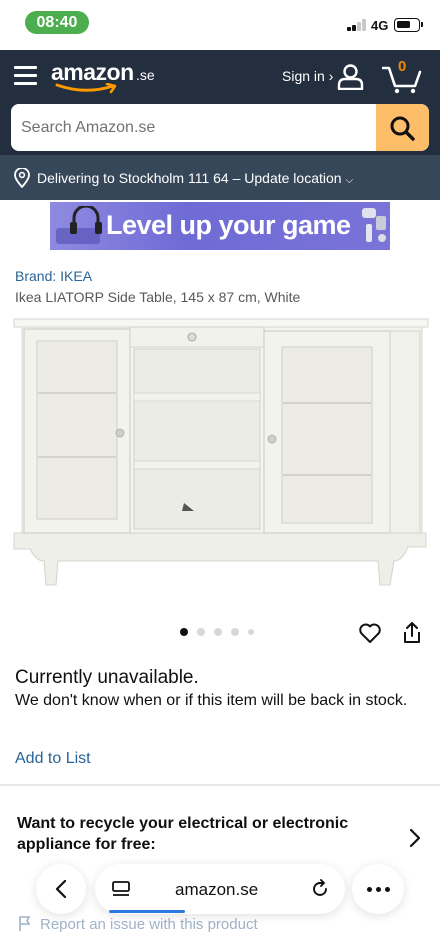 This screenshot has height=952, width=440. I want to click on sign-in-link: Sign in ›, so click(307, 76).